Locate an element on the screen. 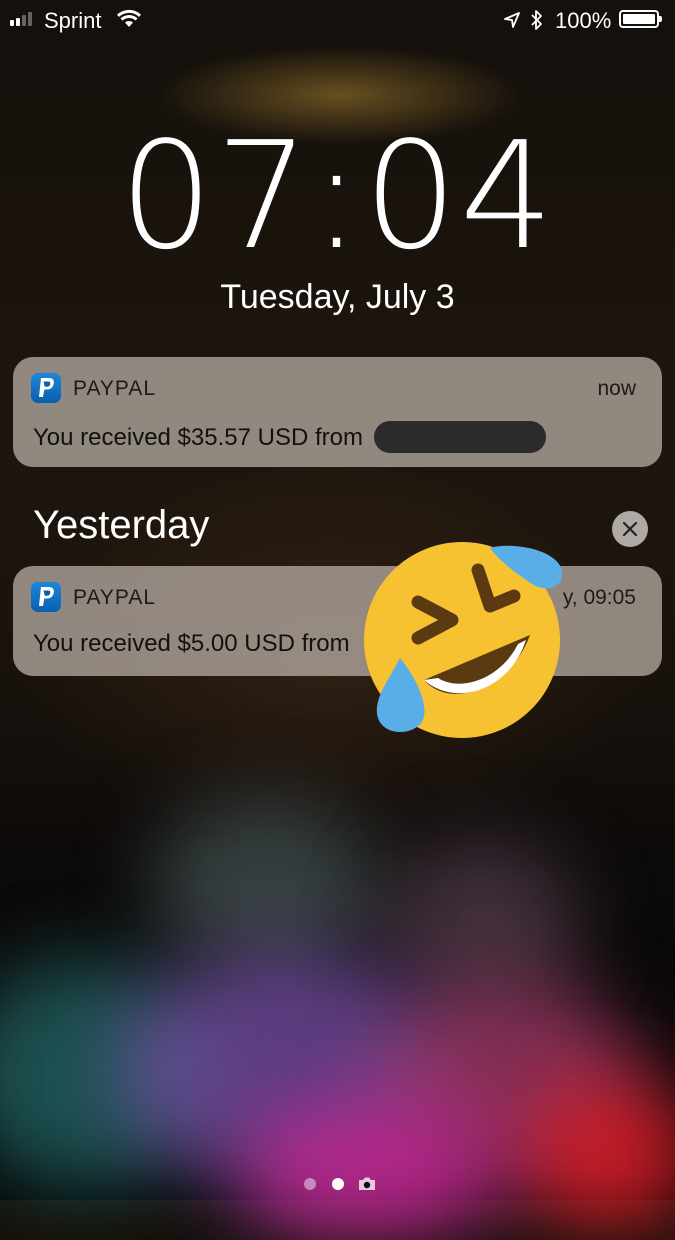 The height and width of the screenshot is (1240, 675). notification-message: You received $35.57 USD from is located at coordinates (289, 437).